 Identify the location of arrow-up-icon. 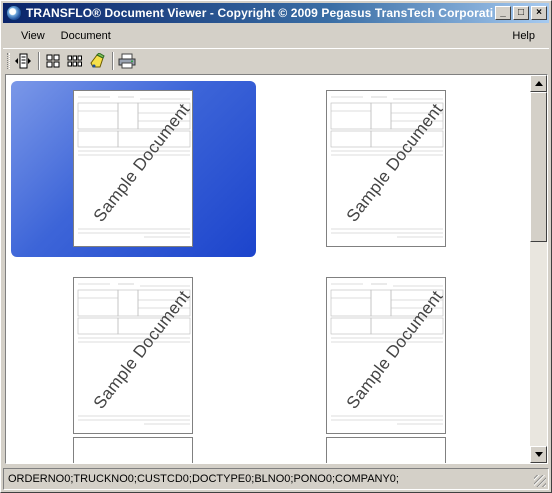
(538, 83).